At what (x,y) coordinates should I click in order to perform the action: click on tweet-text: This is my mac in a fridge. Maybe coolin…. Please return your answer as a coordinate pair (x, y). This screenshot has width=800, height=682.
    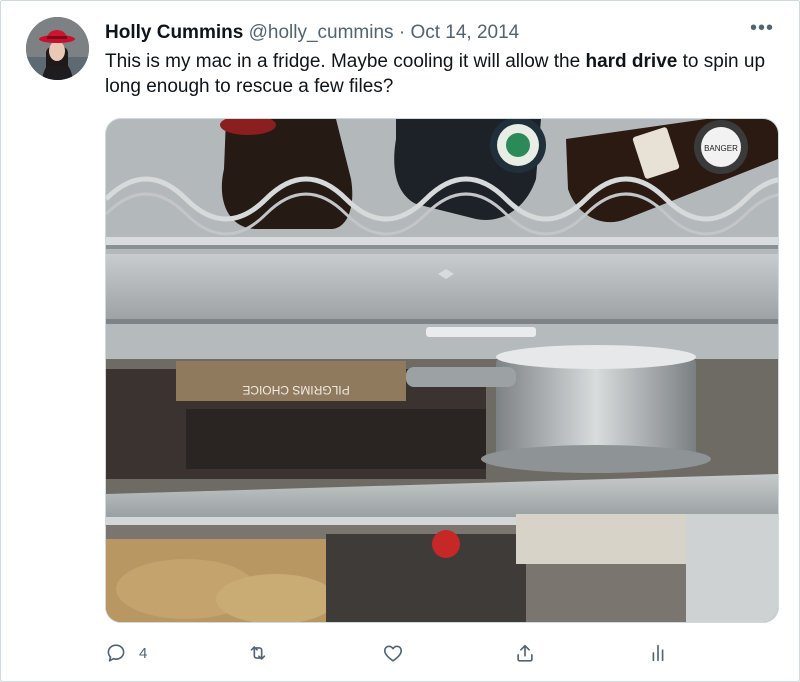
    Looking at the image, I should click on (445, 74).